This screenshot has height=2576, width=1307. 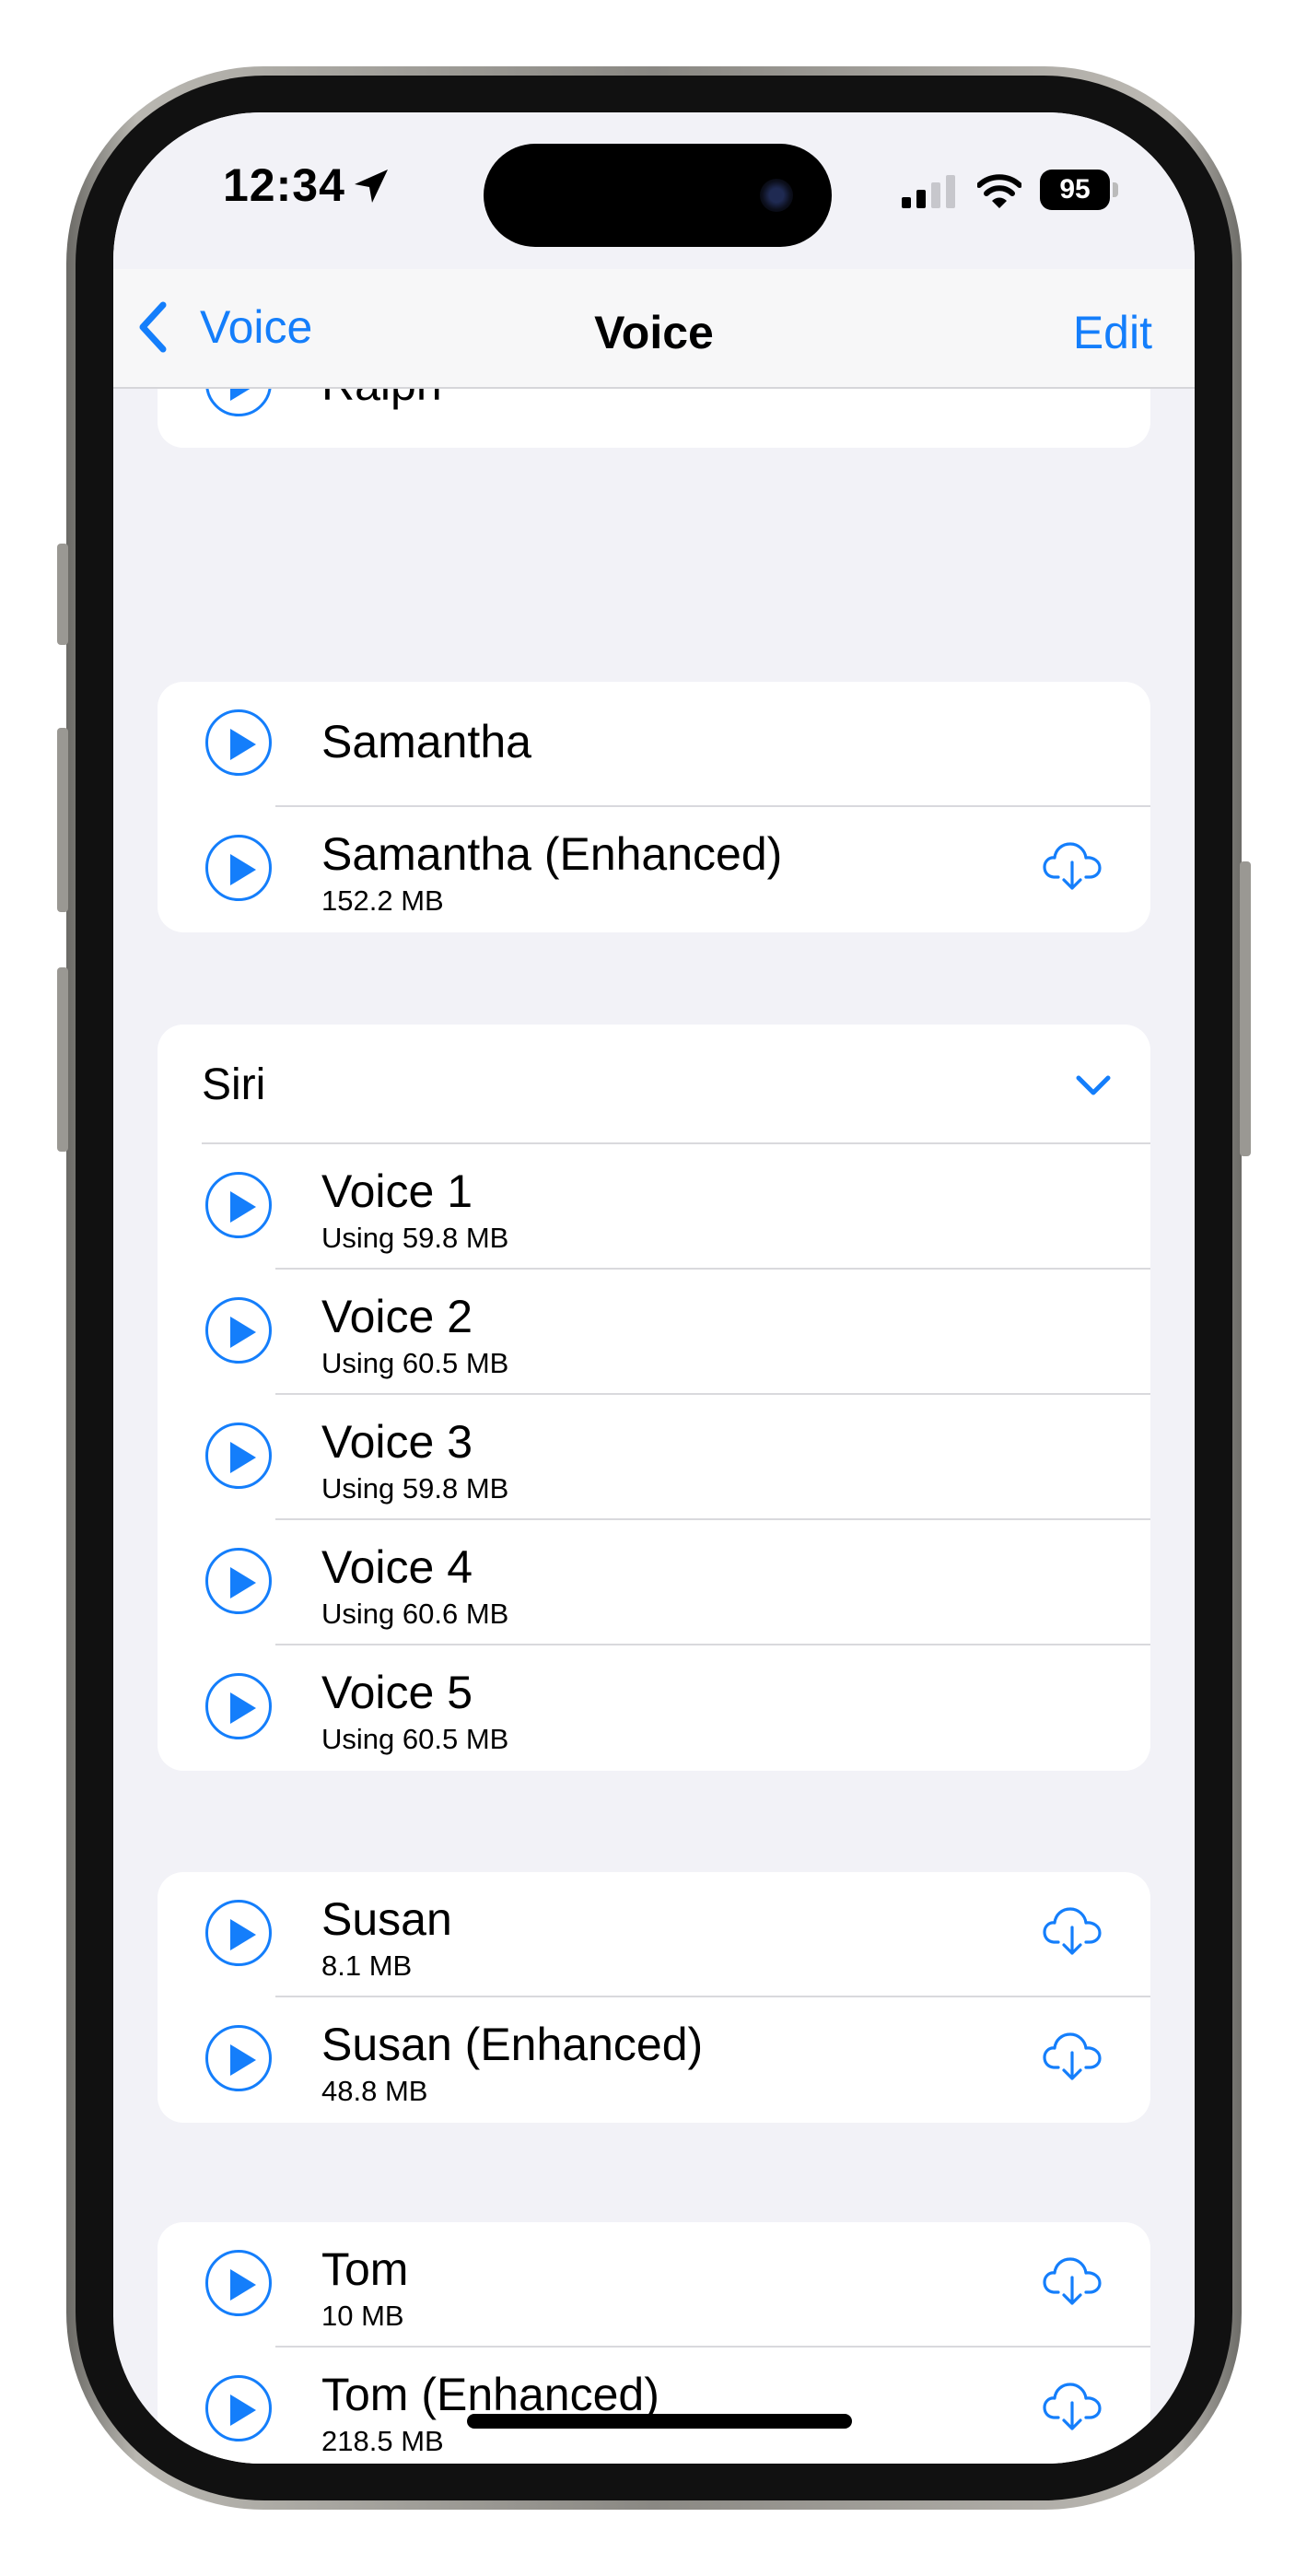 What do you see at coordinates (658, 195) in the screenshot?
I see `dynamic-island` at bounding box center [658, 195].